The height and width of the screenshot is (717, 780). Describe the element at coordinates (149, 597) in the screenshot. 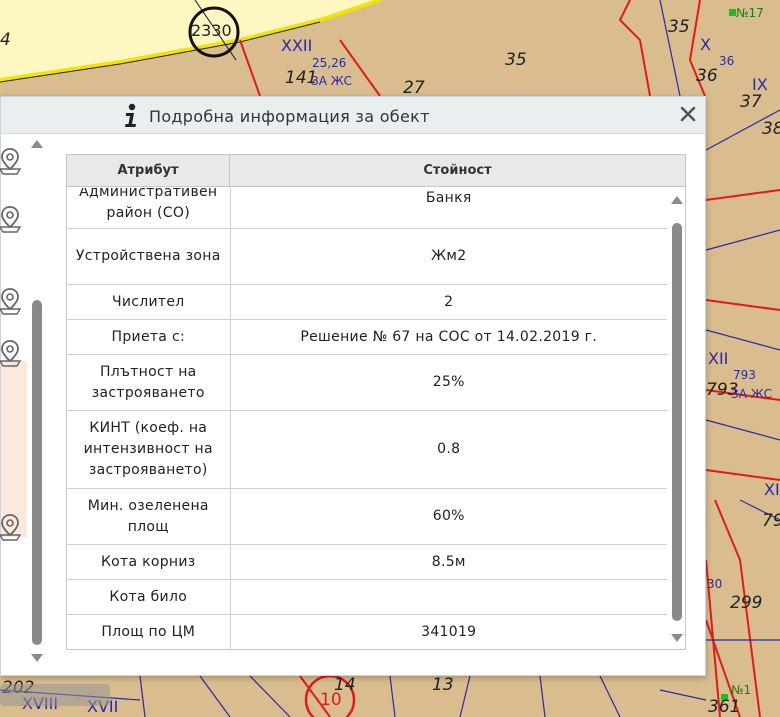

I see `attribute-cell: Кота било` at that location.